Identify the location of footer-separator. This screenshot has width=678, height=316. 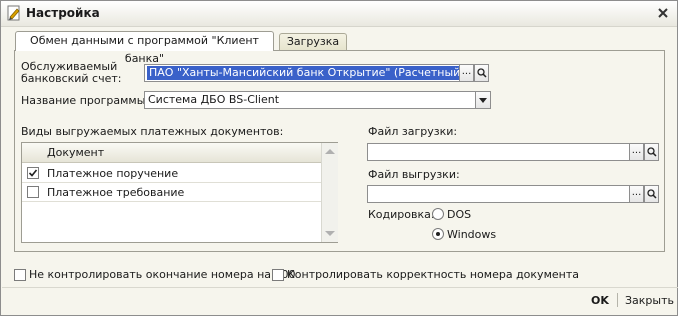
(617, 300).